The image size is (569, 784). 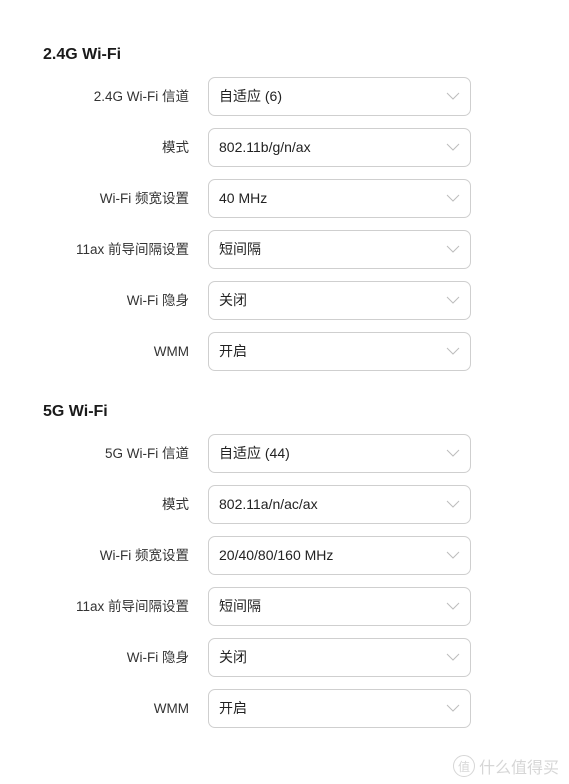 What do you see at coordinates (339, 606) in the screenshot?
I see `select-5g-guard-interval: 短间隔` at bounding box center [339, 606].